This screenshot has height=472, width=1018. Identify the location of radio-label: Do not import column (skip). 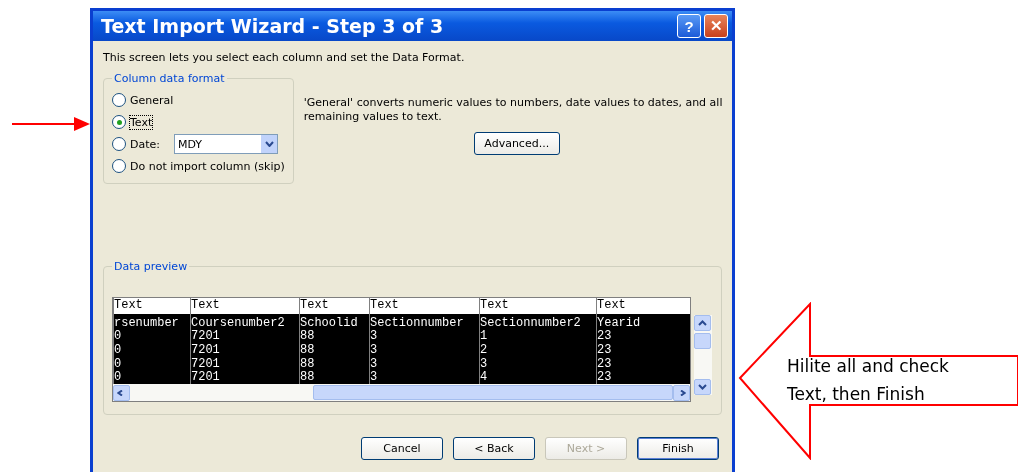
(207, 166).